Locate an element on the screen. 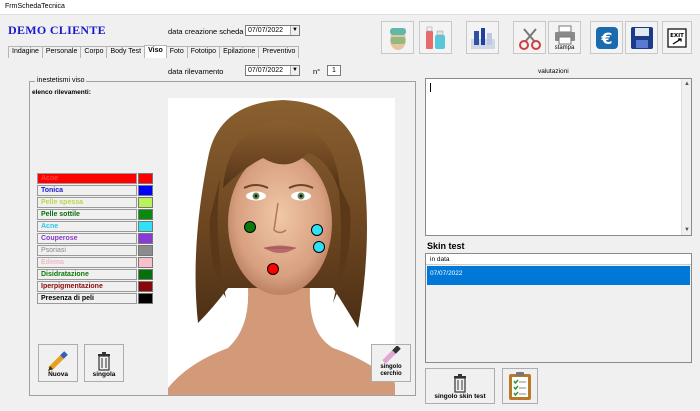  elenco-label: elenco rilevamenti: is located at coordinates (61, 92).